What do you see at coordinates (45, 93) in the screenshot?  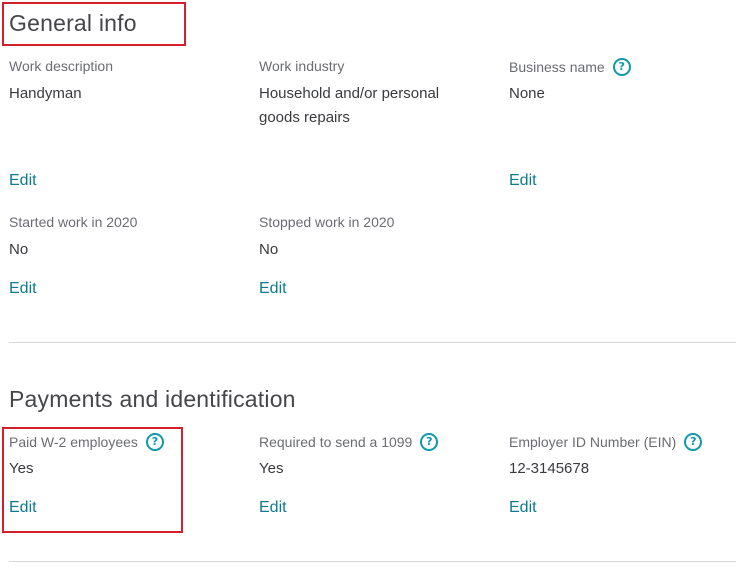 I see `work-description-value: Handyman` at bounding box center [45, 93].